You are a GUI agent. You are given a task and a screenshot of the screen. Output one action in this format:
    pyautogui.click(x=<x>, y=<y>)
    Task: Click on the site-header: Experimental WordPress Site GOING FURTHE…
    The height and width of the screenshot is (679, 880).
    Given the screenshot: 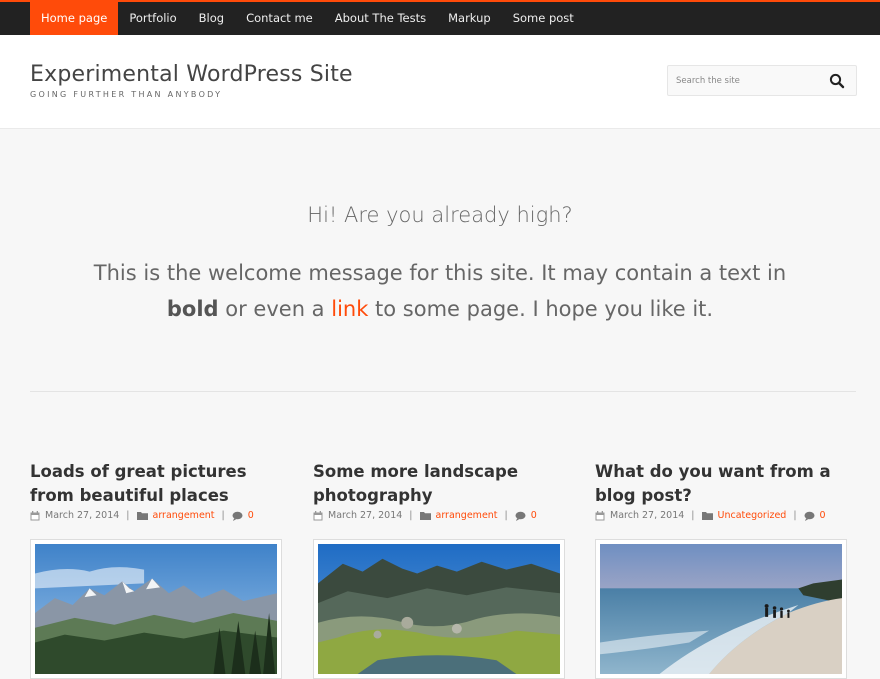 What is the action you would take?
    pyautogui.click(x=440, y=82)
    